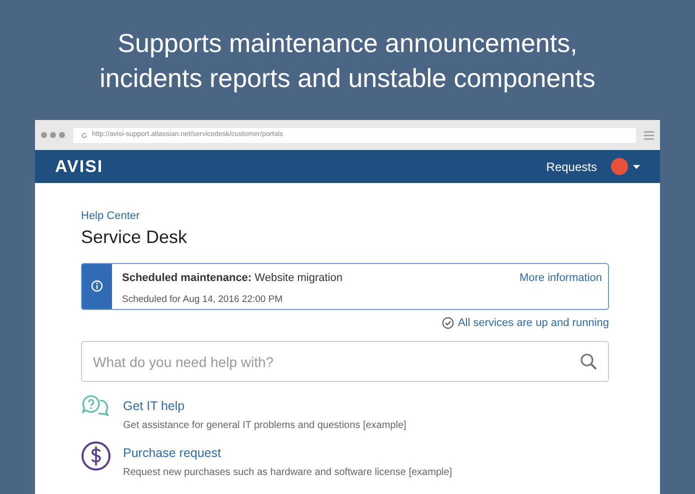  Describe the element at coordinates (134, 238) in the screenshot. I see `page-title: Service Desk` at that location.